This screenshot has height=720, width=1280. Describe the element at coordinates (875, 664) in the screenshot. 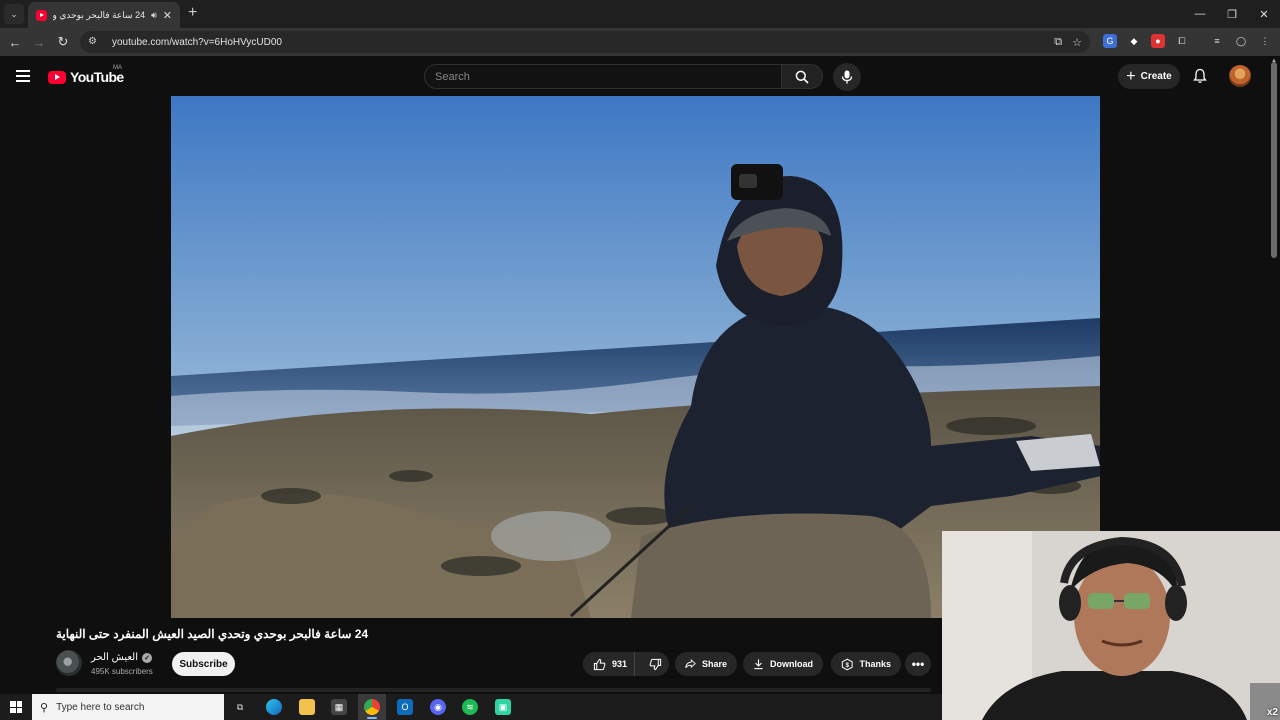

I see `thanks-label: Thanks` at that location.